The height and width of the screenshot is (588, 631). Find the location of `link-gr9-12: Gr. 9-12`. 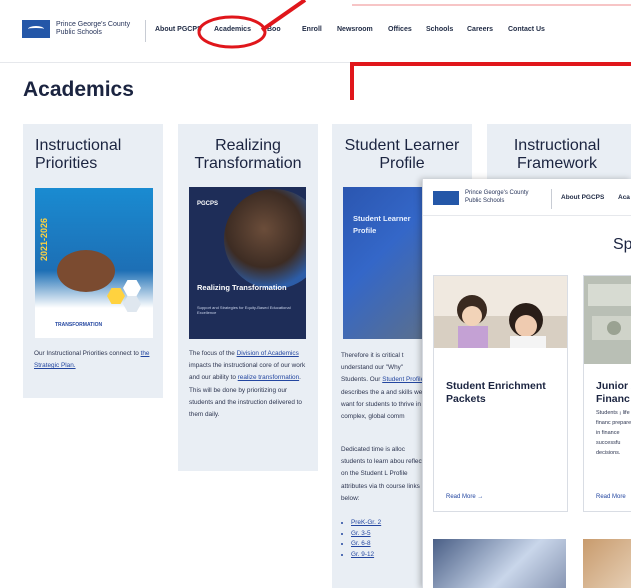

link-gr9-12: Gr. 9-12 is located at coordinates (366, 555).